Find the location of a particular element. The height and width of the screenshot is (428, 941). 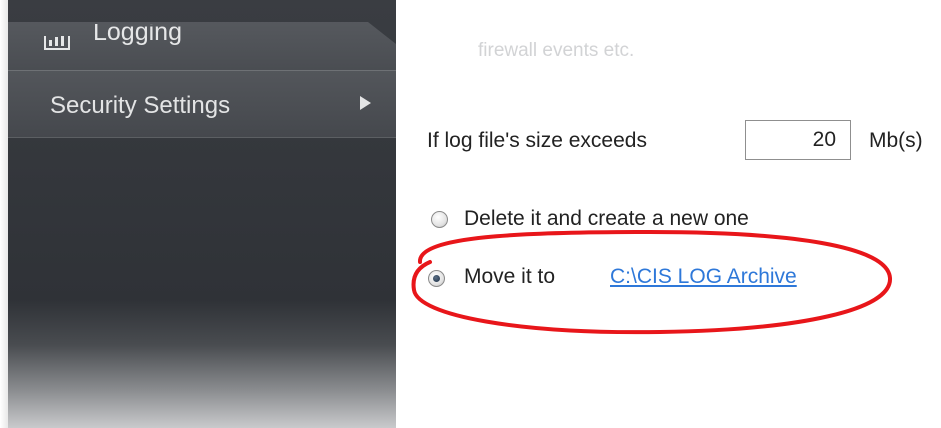

description-text: firewall events etc. is located at coordinates (556, 50).